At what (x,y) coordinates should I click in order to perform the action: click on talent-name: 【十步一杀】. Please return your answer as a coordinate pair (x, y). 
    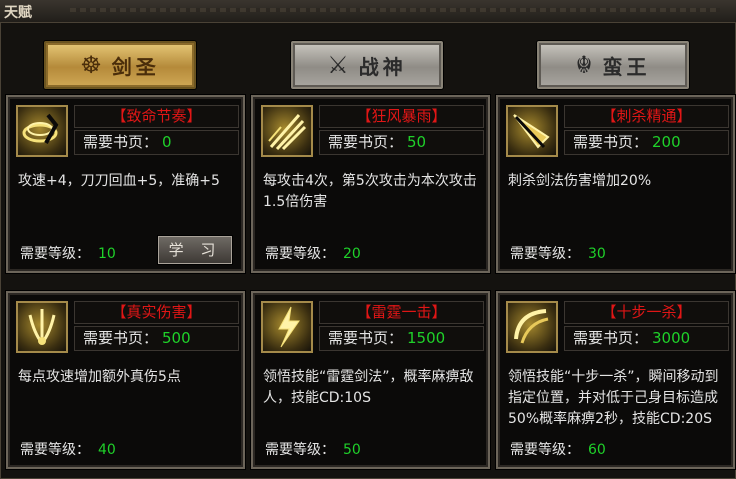
    Looking at the image, I should click on (646, 312).